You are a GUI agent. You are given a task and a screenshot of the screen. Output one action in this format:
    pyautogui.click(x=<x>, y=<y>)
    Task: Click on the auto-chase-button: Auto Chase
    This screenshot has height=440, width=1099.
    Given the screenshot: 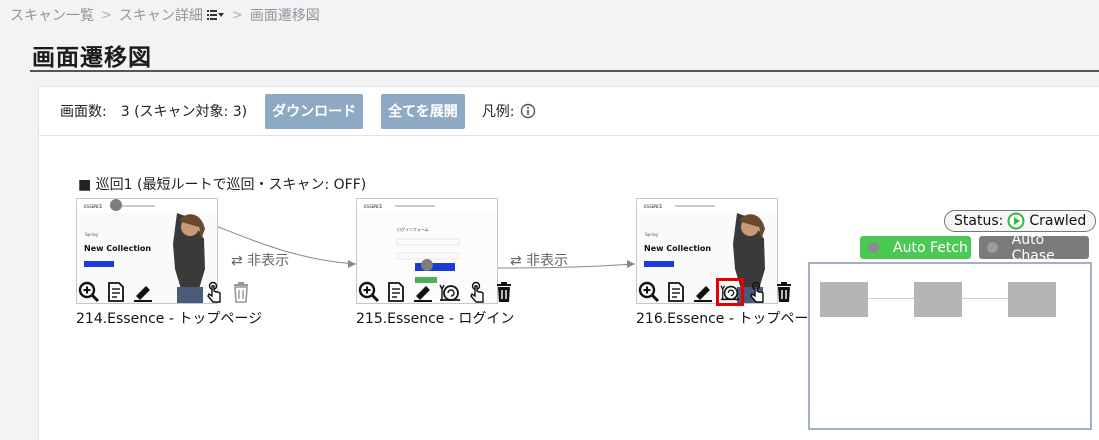 What is the action you would take?
    pyautogui.click(x=1034, y=248)
    